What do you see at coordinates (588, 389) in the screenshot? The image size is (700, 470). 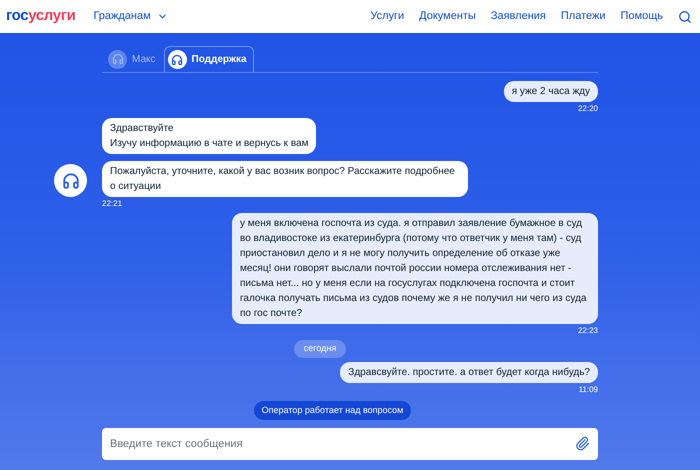 I see `message-time: 11:09` at bounding box center [588, 389].